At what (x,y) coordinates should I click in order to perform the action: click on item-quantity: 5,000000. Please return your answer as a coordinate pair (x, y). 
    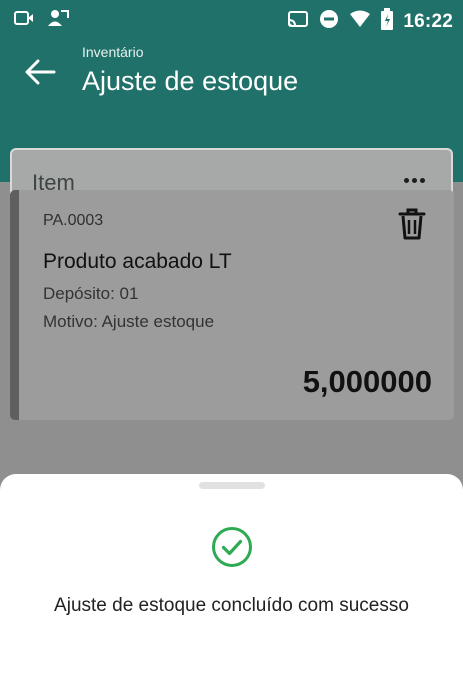
    Looking at the image, I should click on (367, 381).